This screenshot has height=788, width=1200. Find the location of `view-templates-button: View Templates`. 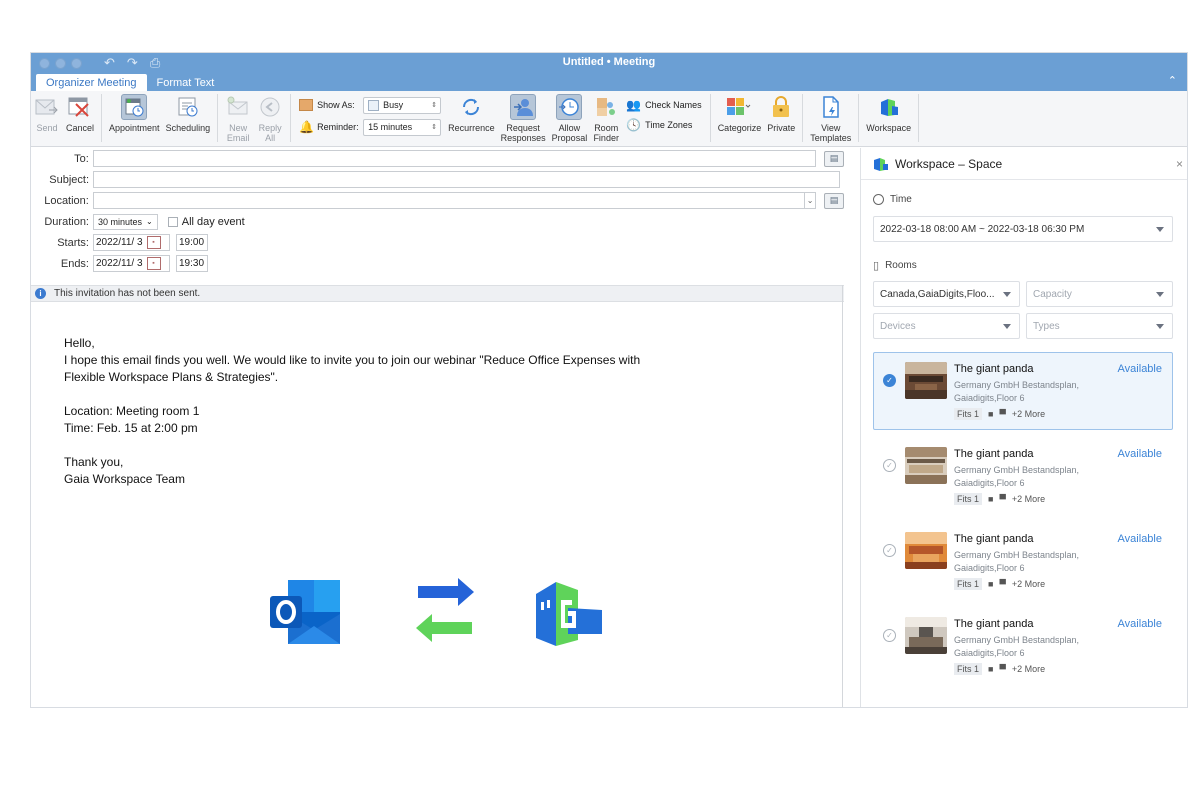

view-templates-button: View Templates is located at coordinates (830, 118).